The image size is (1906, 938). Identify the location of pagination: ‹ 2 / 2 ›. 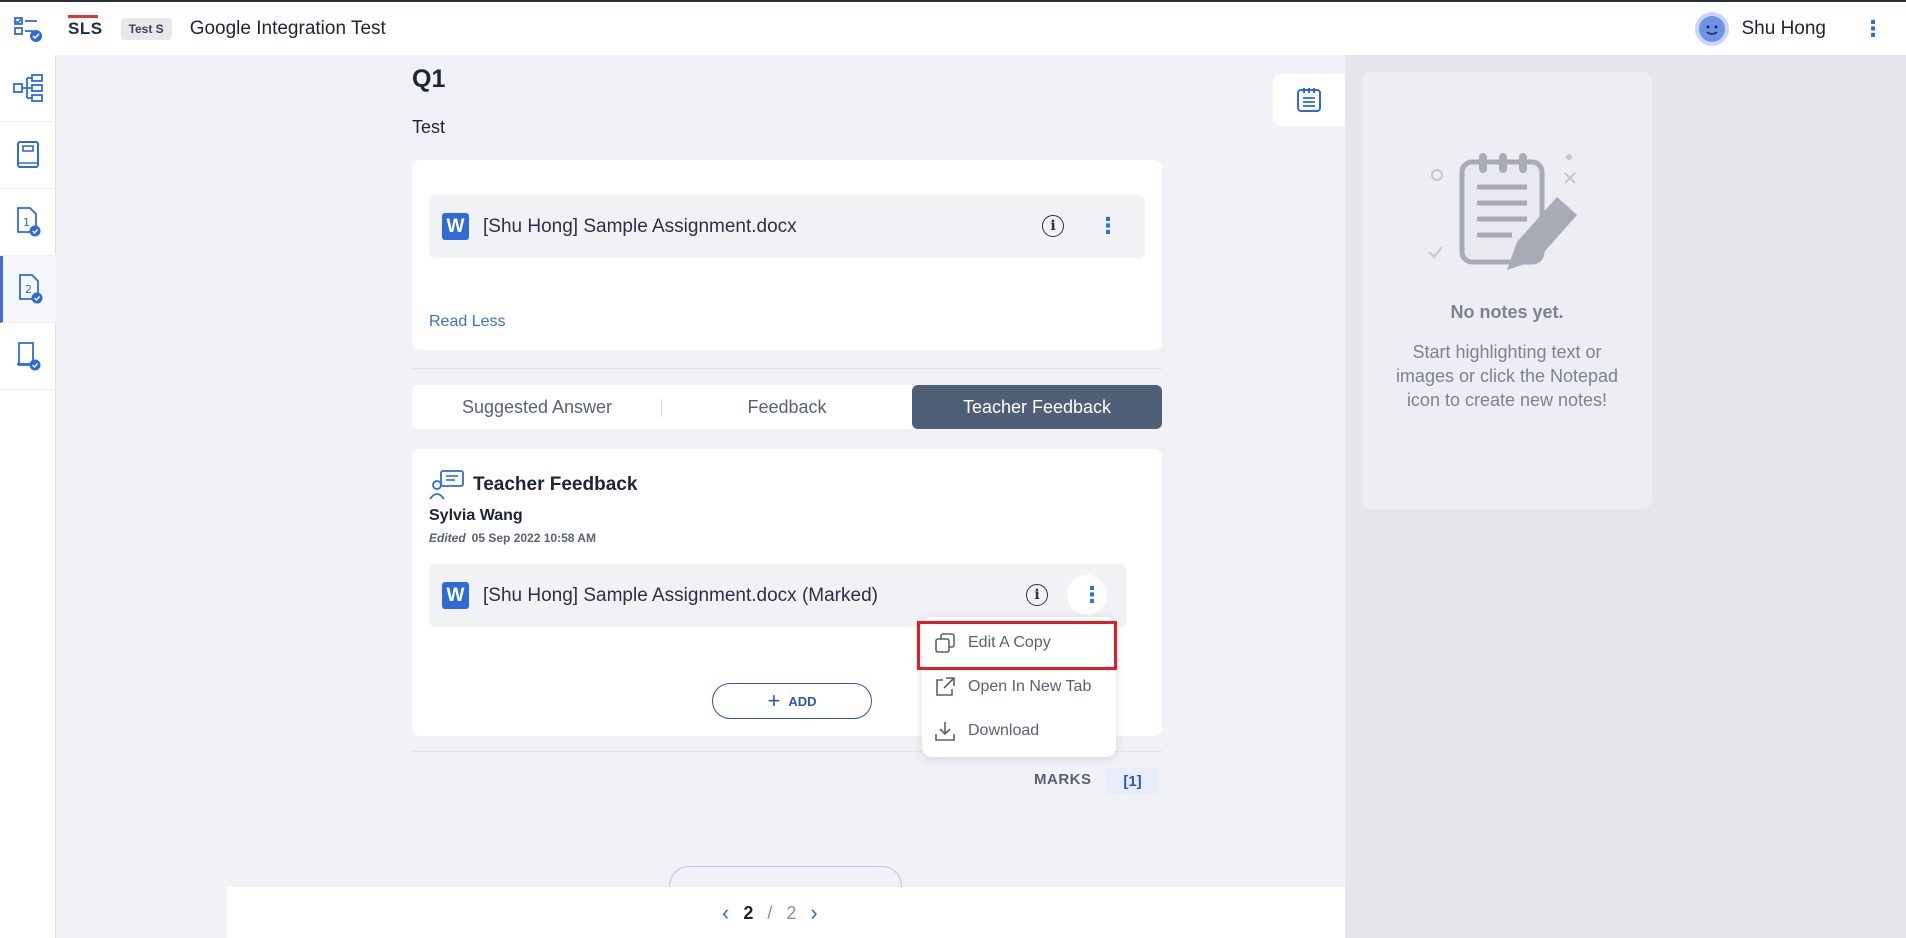
(770, 913).